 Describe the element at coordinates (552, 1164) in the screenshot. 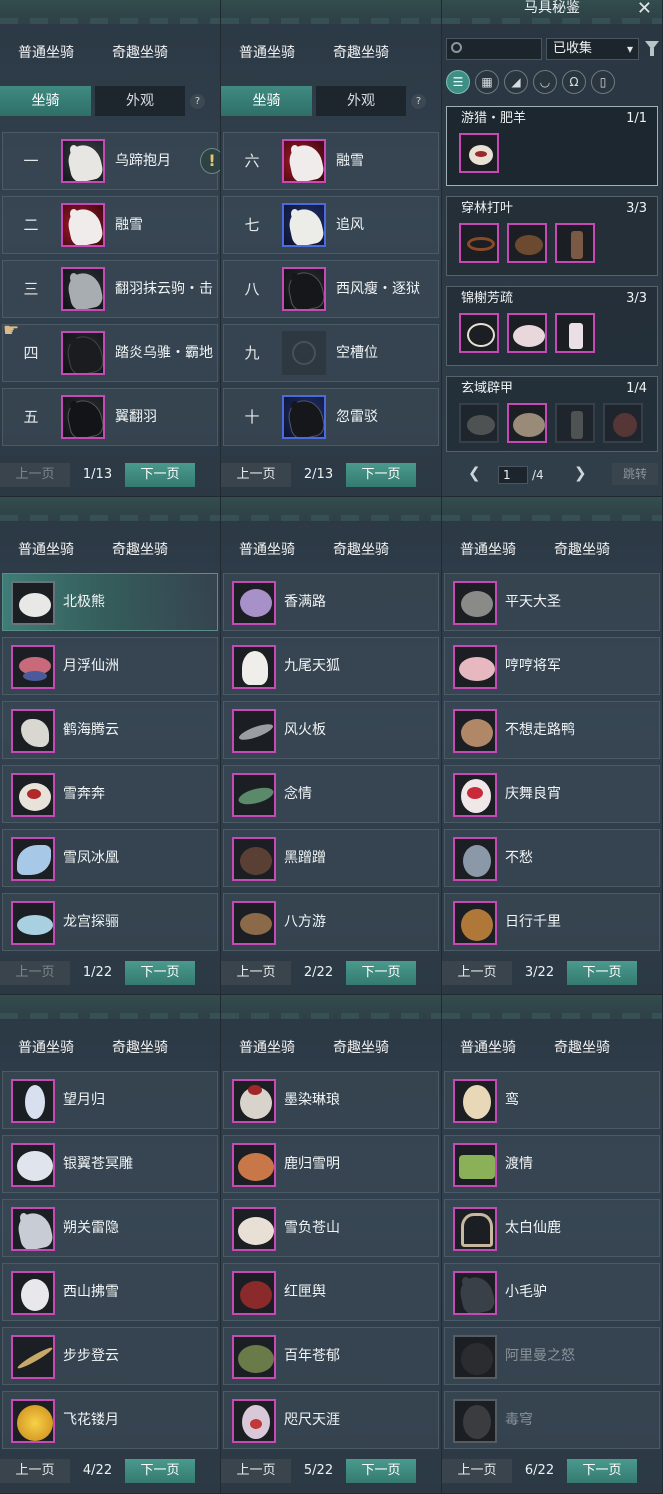

I see `fun-mount-row: 渡情` at that location.